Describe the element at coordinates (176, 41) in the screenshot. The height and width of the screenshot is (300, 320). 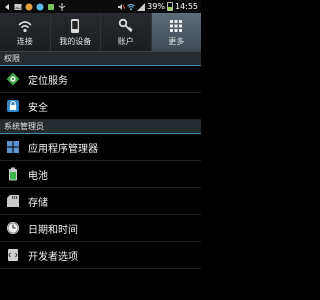
I see `tab-label: 更多` at that location.